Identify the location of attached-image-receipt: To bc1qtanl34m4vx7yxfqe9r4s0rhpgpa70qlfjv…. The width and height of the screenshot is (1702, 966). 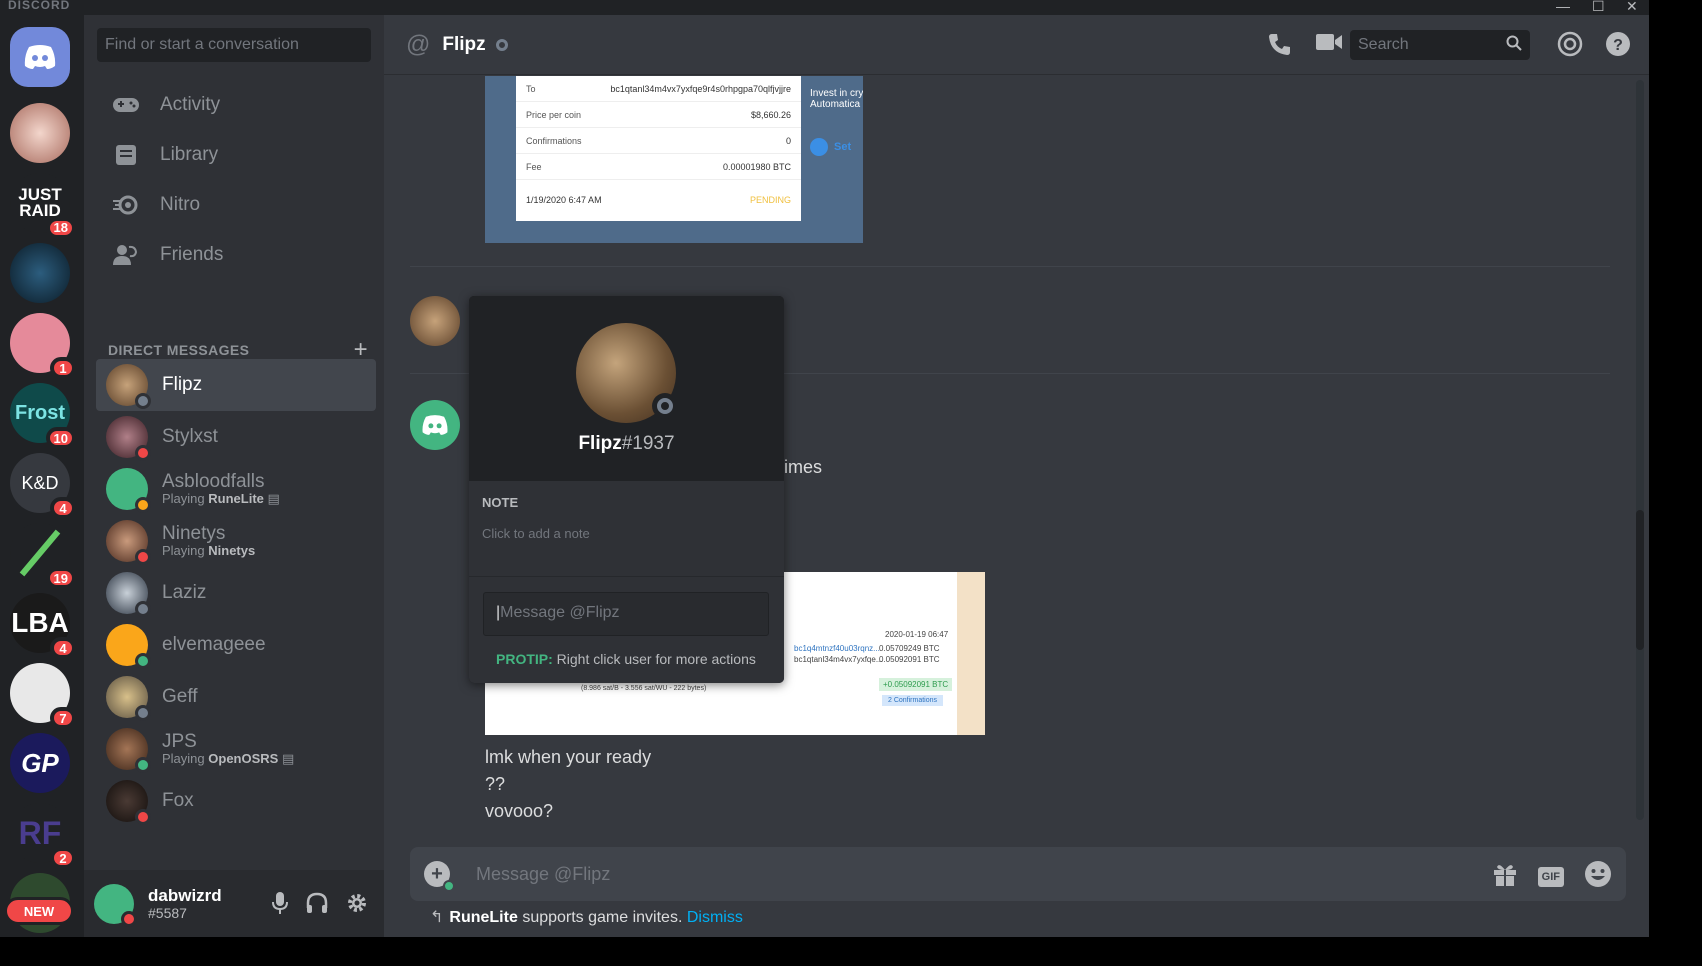
(674, 159).